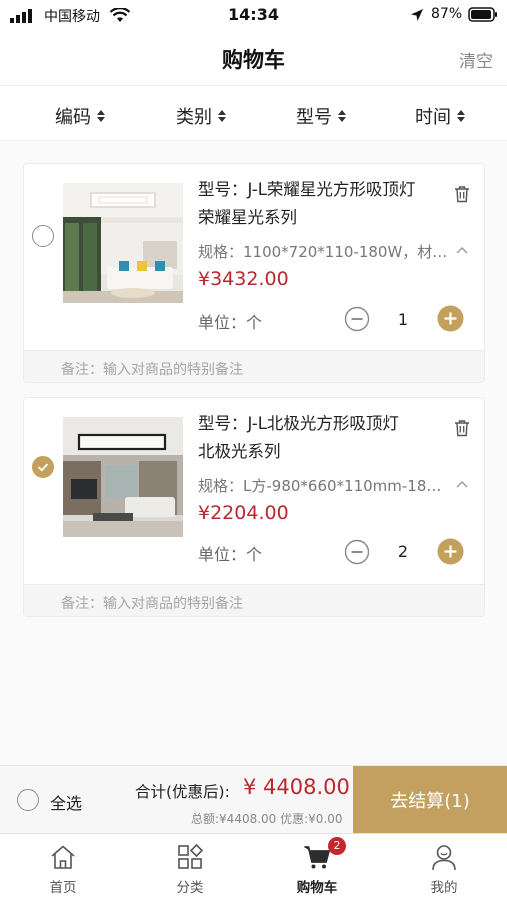 This screenshot has width=507, height=900. I want to click on tab-category: 分类, so click(190, 867).